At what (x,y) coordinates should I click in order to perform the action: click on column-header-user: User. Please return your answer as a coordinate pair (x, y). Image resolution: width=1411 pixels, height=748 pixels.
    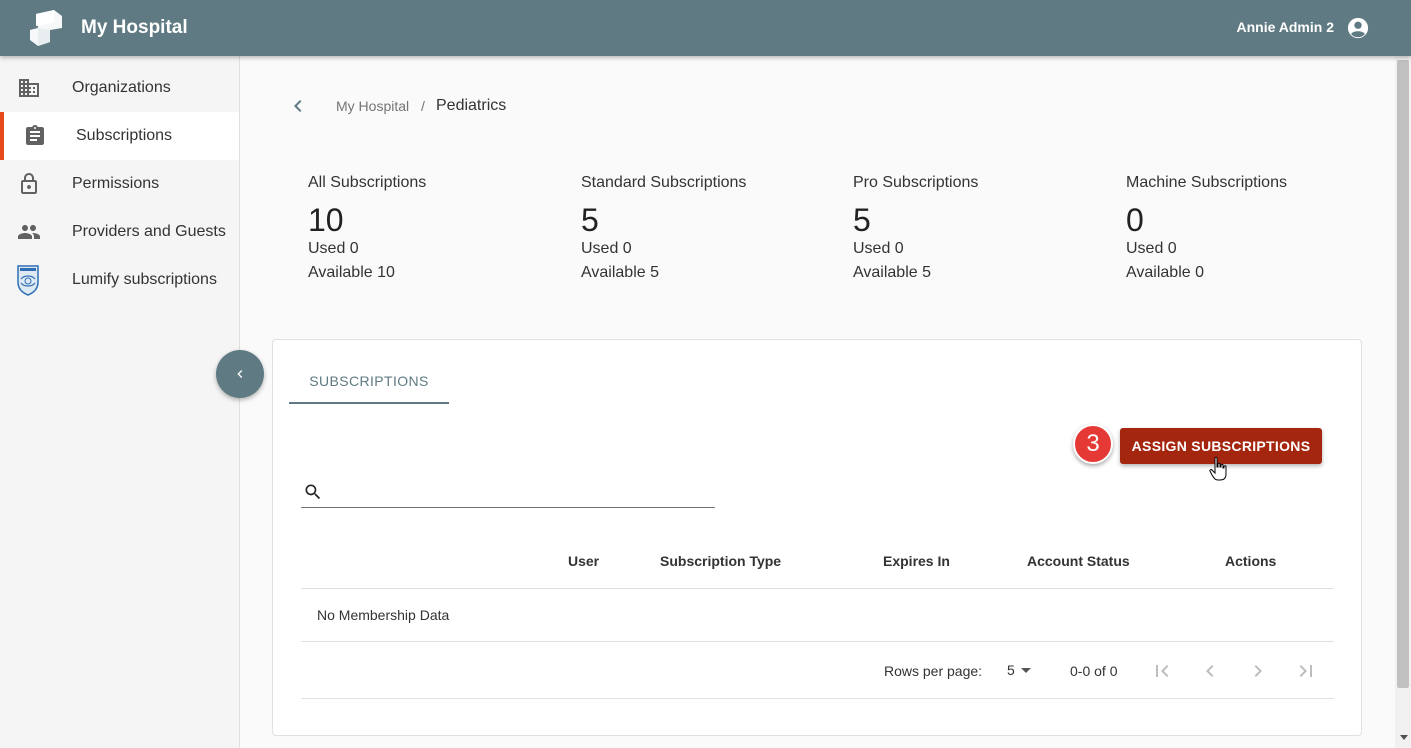
    Looking at the image, I should click on (583, 561).